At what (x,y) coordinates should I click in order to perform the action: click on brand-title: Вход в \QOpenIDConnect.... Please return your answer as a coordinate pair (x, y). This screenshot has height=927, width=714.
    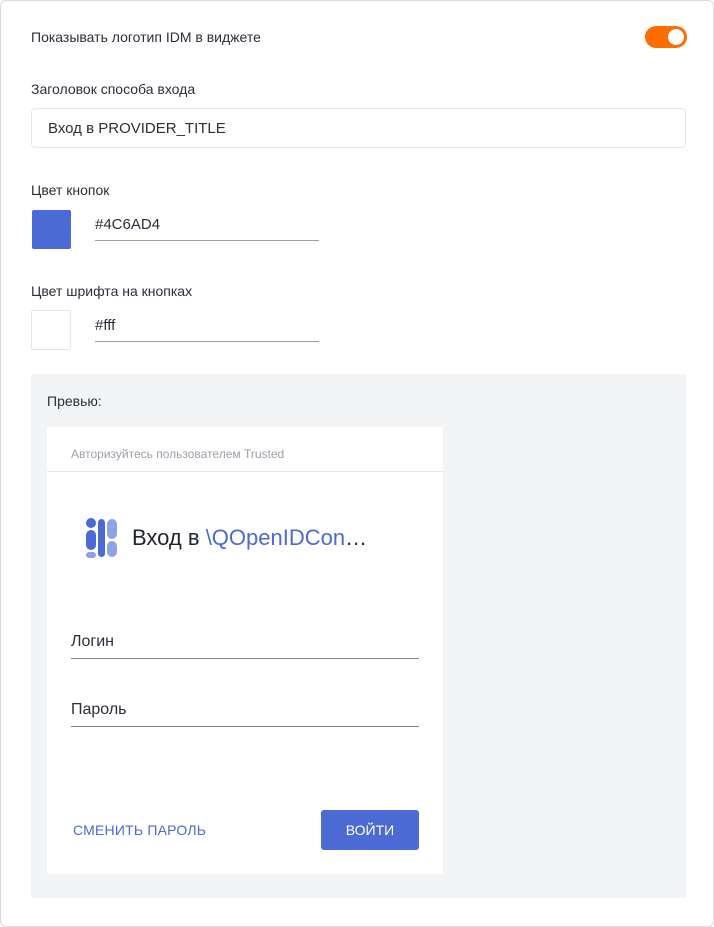
    Looking at the image, I should click on (252, 538).